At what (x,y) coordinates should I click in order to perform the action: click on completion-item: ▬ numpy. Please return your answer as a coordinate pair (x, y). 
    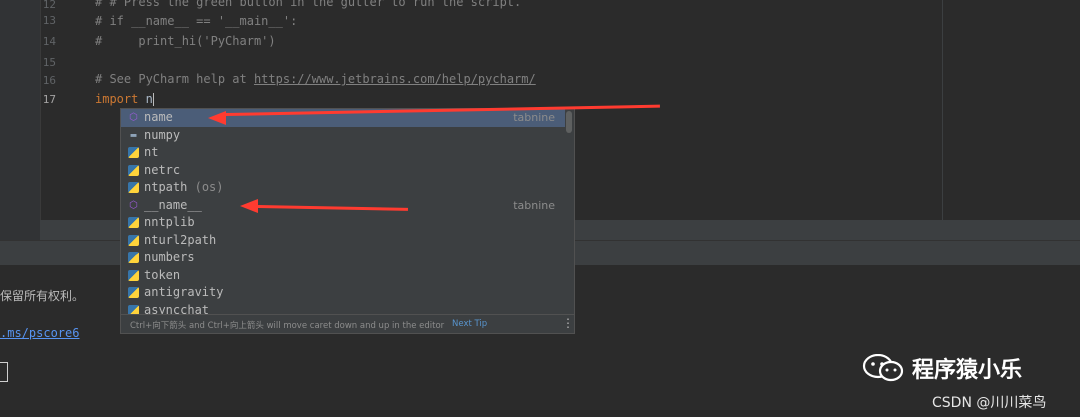
    Looking at the image, I should click on (343, 136).